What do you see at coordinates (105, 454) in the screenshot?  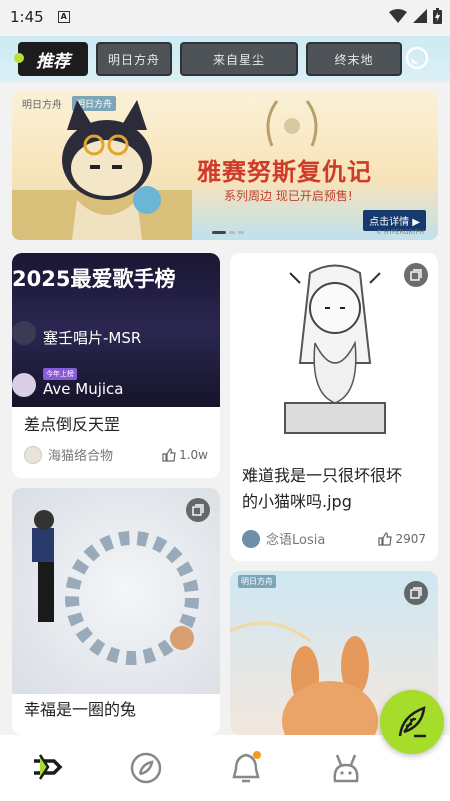 I see `author-name: 海猫络合物` at bounding box center [105, 454].